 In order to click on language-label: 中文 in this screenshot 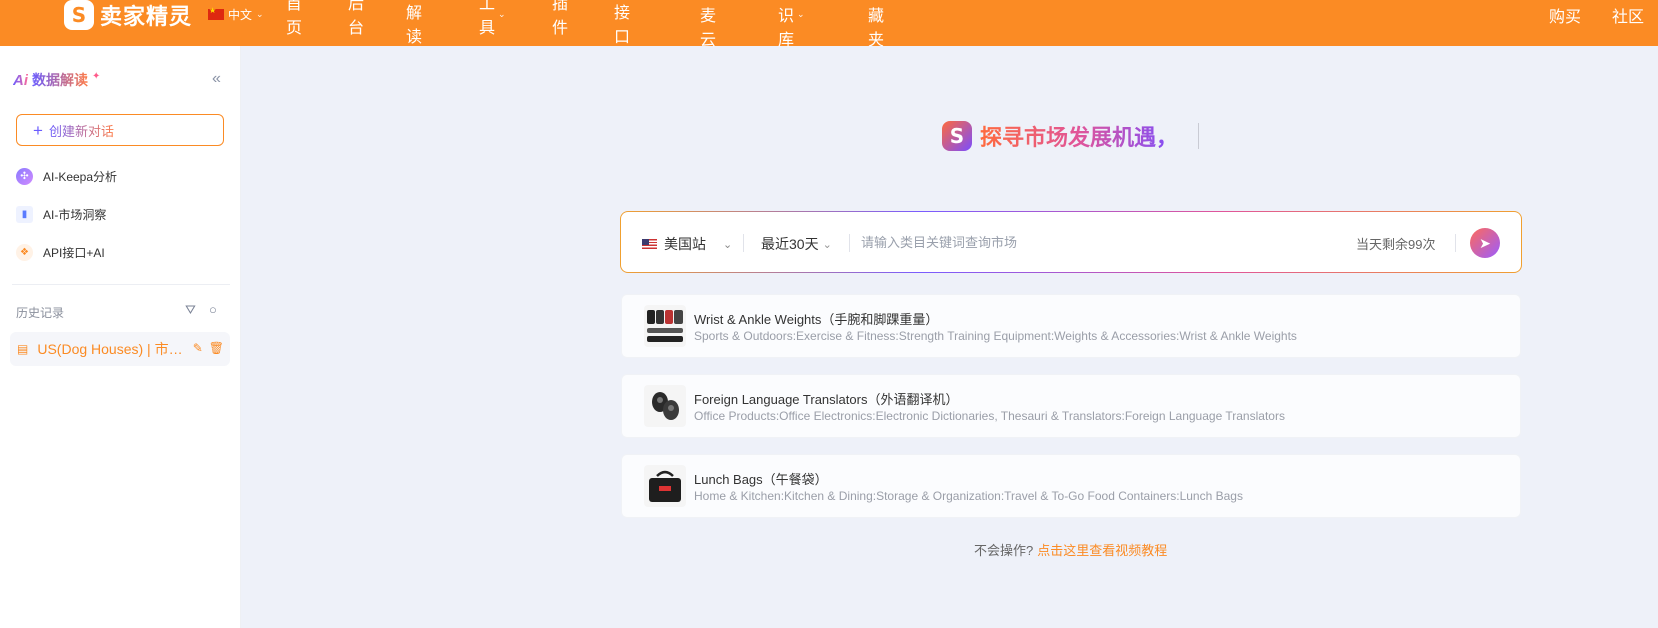, I will do `click(240, 15)`.